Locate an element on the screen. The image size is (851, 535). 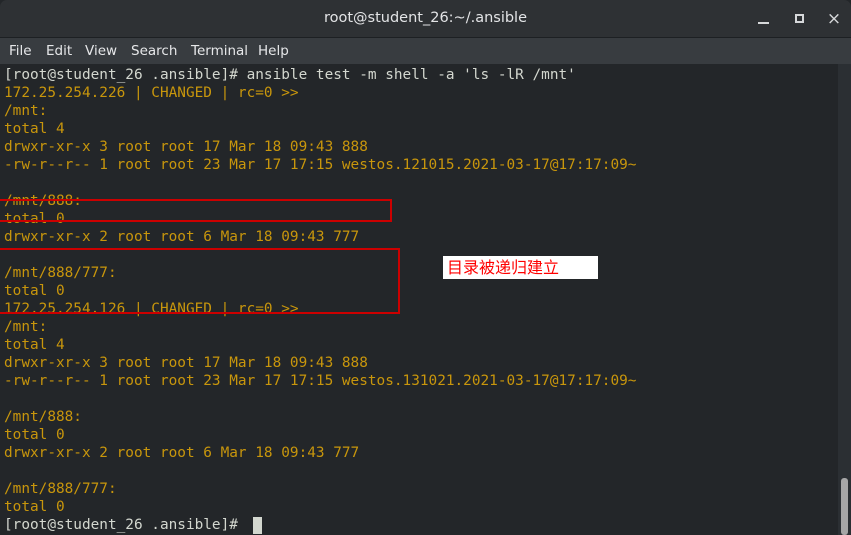
maximize-icon is located at coordinates (799, 18).